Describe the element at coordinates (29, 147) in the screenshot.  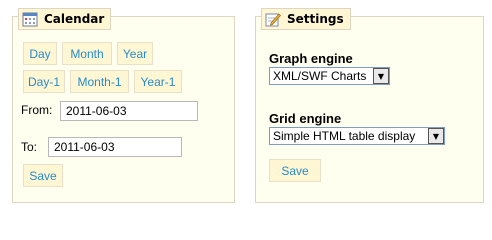
I see `to-label: To:` at that location.